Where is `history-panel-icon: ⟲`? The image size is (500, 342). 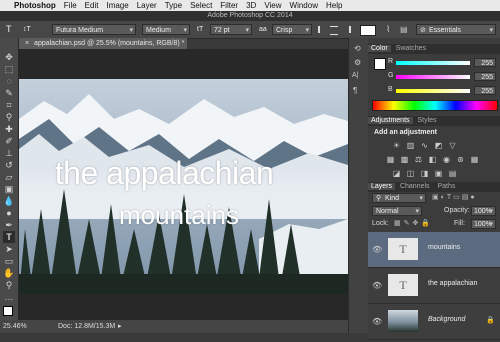 history-panel-icon: ⟲ is located at coordinates (359, 49).